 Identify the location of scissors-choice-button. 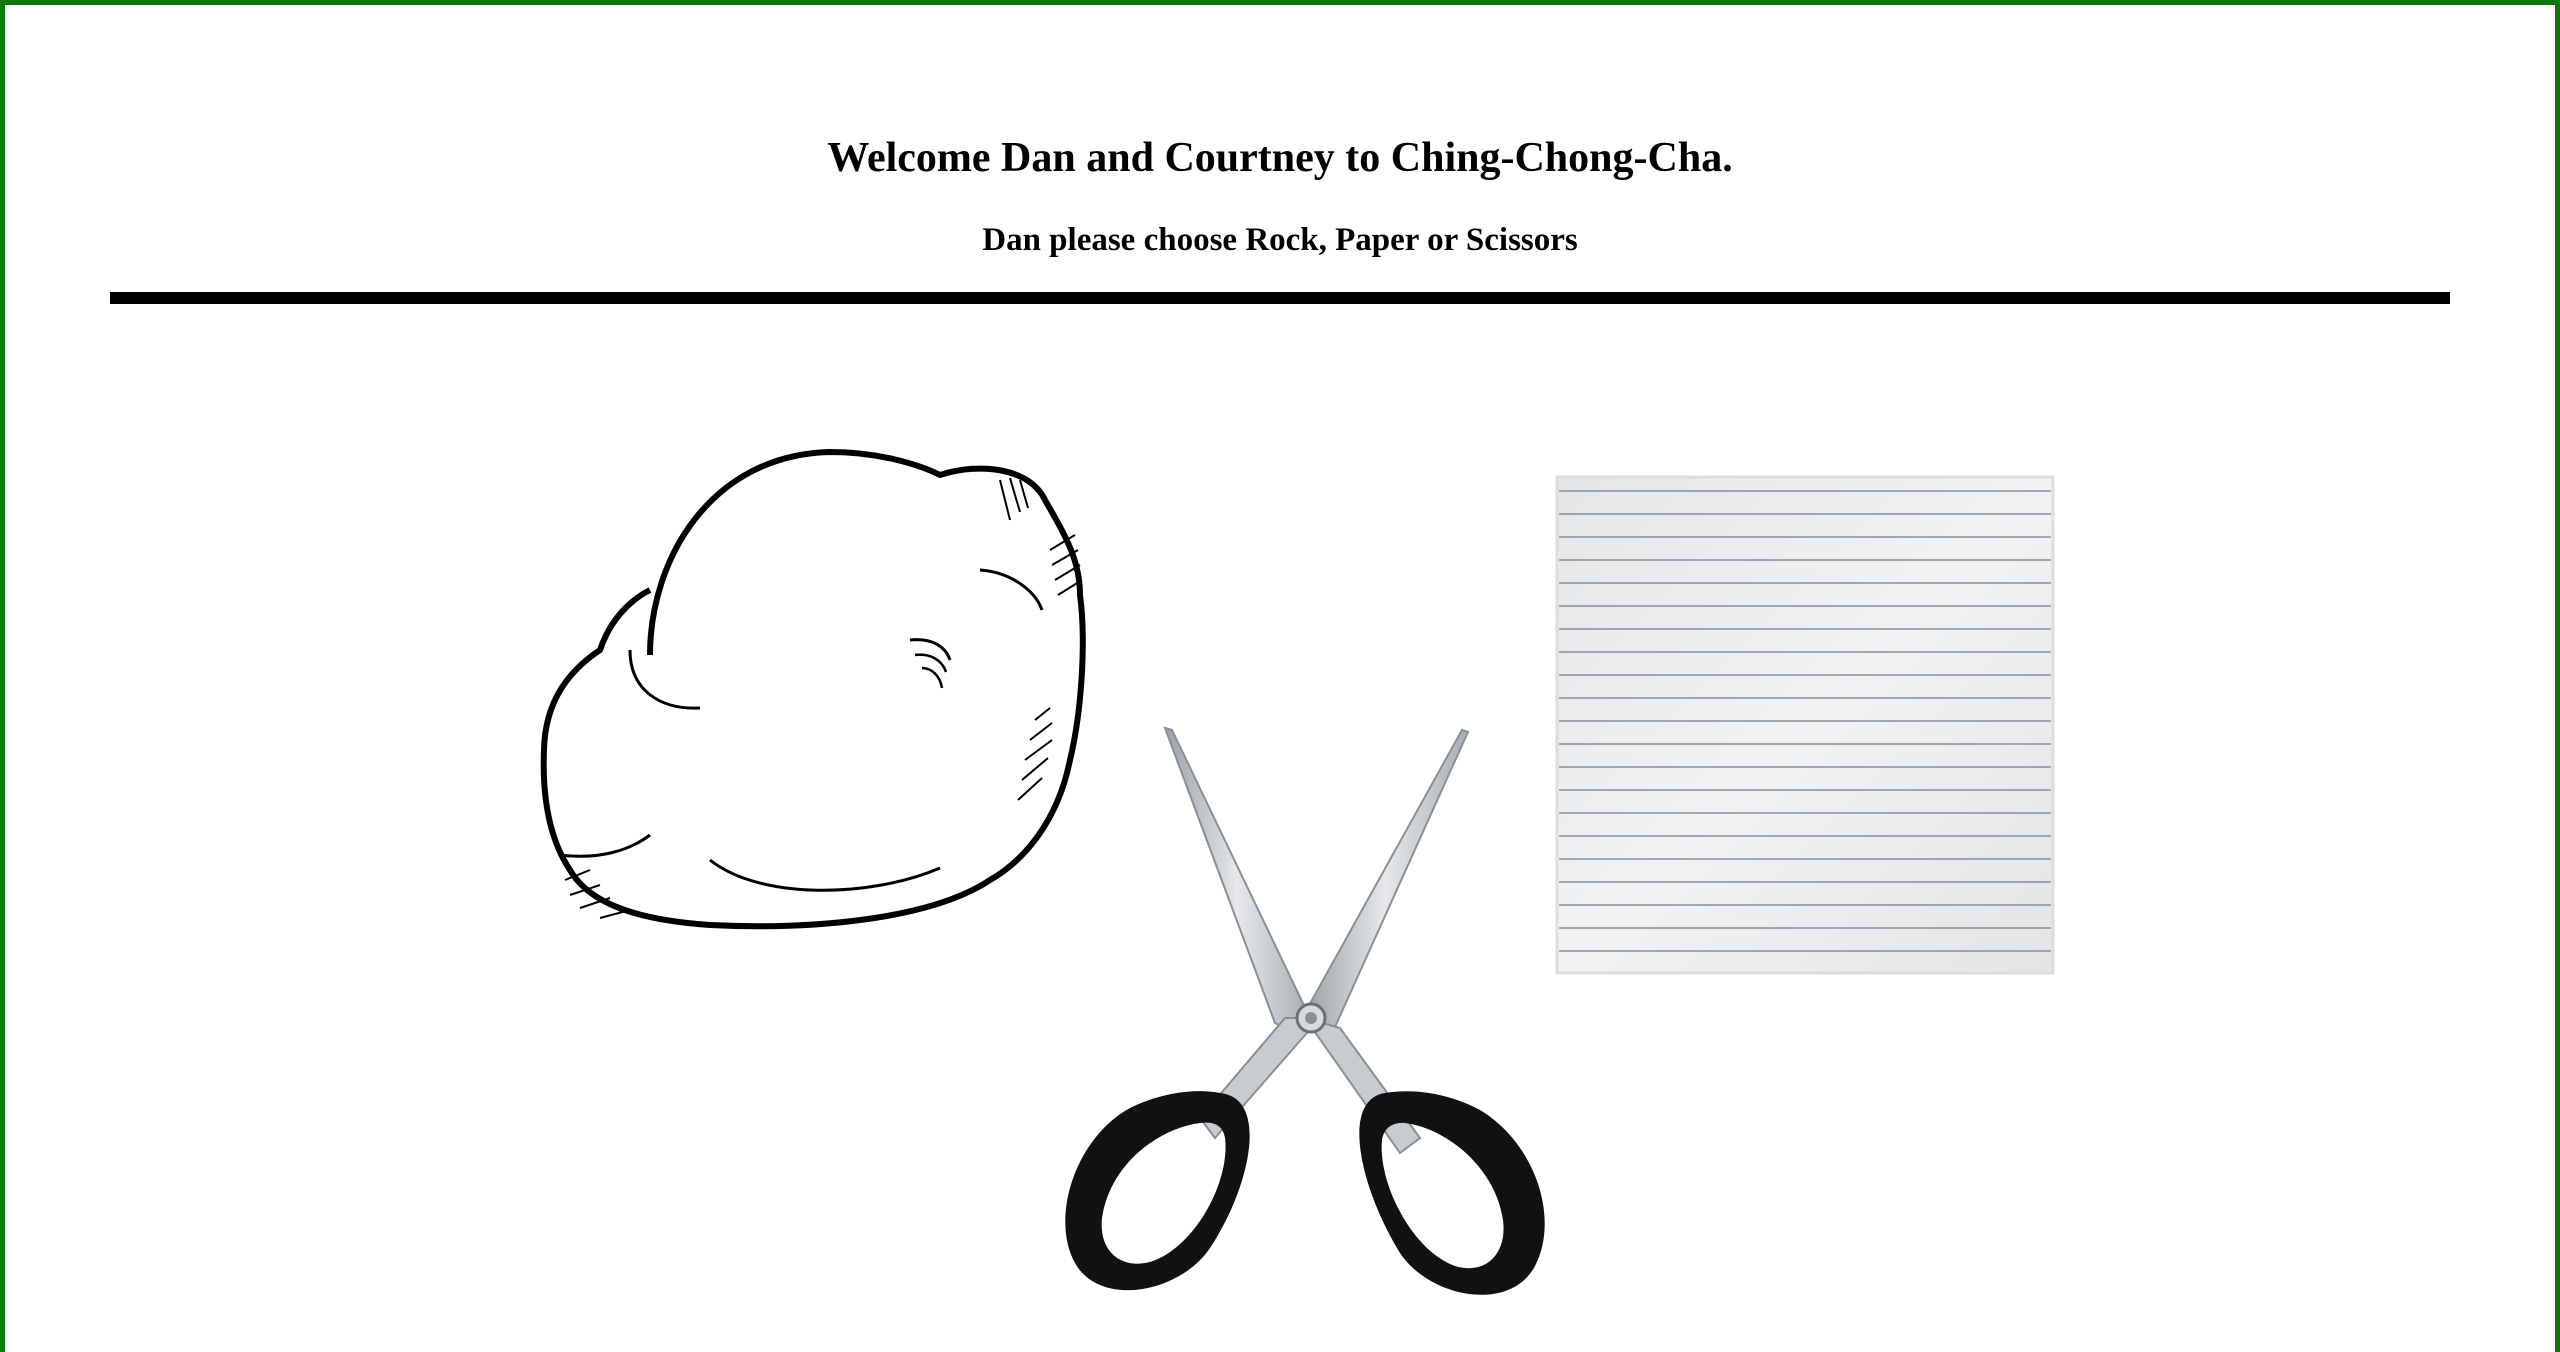
(1305, 1018).